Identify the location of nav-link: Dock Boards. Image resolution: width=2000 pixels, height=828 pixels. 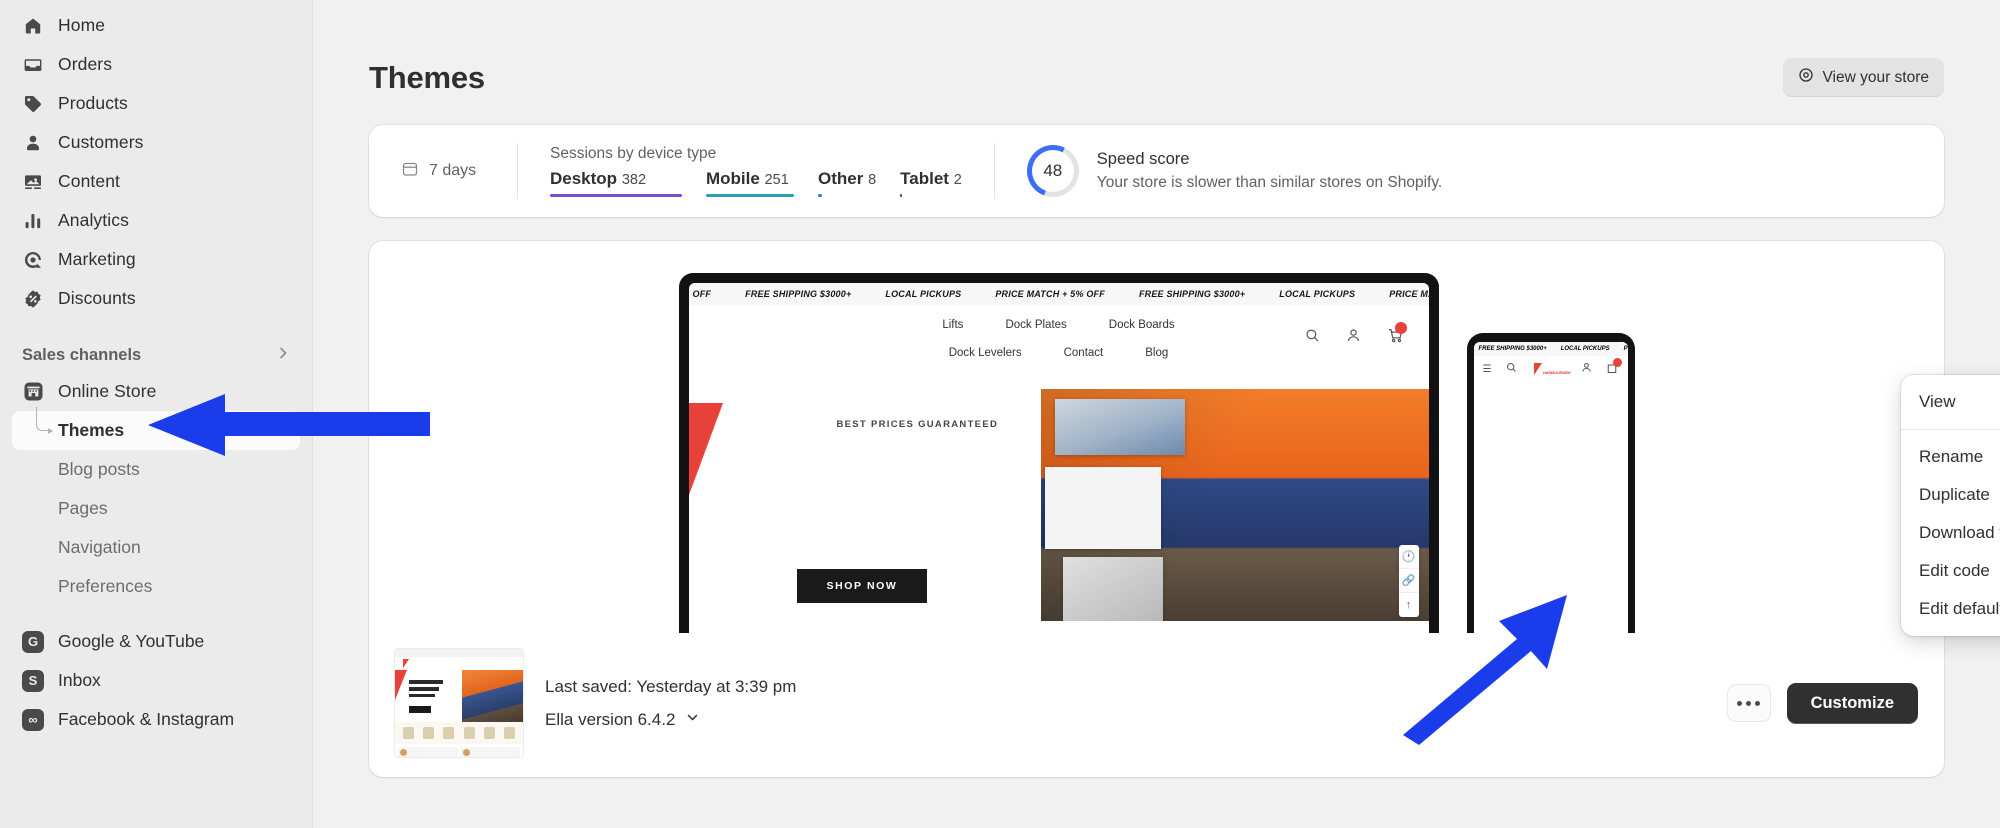
(1141, 325).